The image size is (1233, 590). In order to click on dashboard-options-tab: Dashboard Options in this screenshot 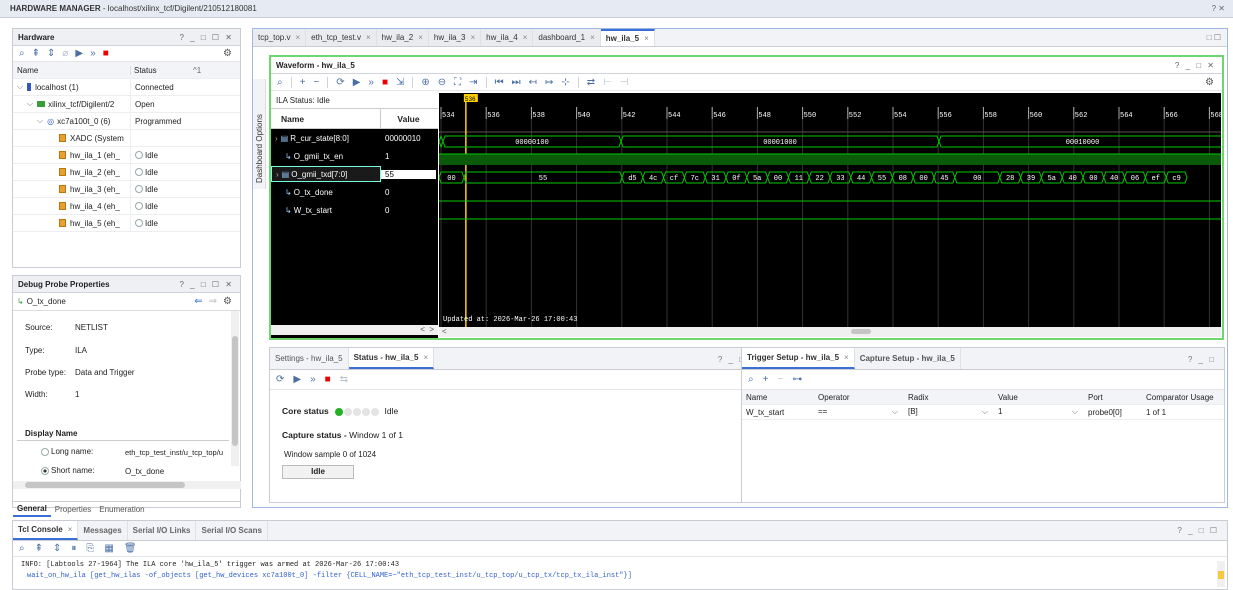, I will do `click(259, 134)`.